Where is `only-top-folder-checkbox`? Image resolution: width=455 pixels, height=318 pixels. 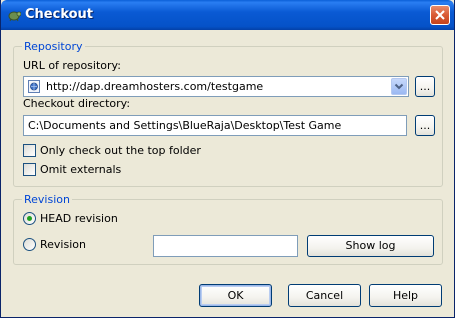
only-top-folder-checkbox is located at coordinates (29, 150).